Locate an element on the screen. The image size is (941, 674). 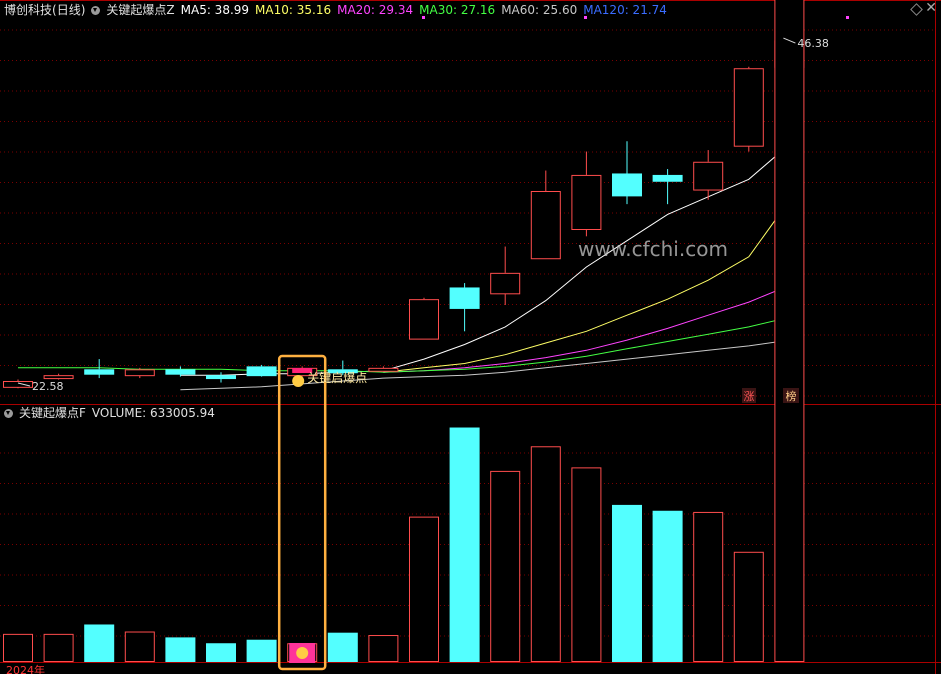
year-label: 2024年 is located at coordinates (25, 668).